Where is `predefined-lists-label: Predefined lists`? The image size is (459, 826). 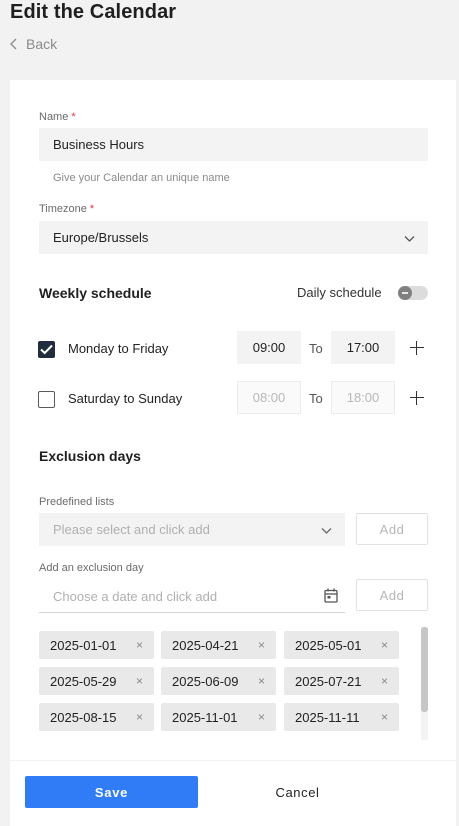
predefined-lists-label: Predefined lists is located at coordinates (77, 502).